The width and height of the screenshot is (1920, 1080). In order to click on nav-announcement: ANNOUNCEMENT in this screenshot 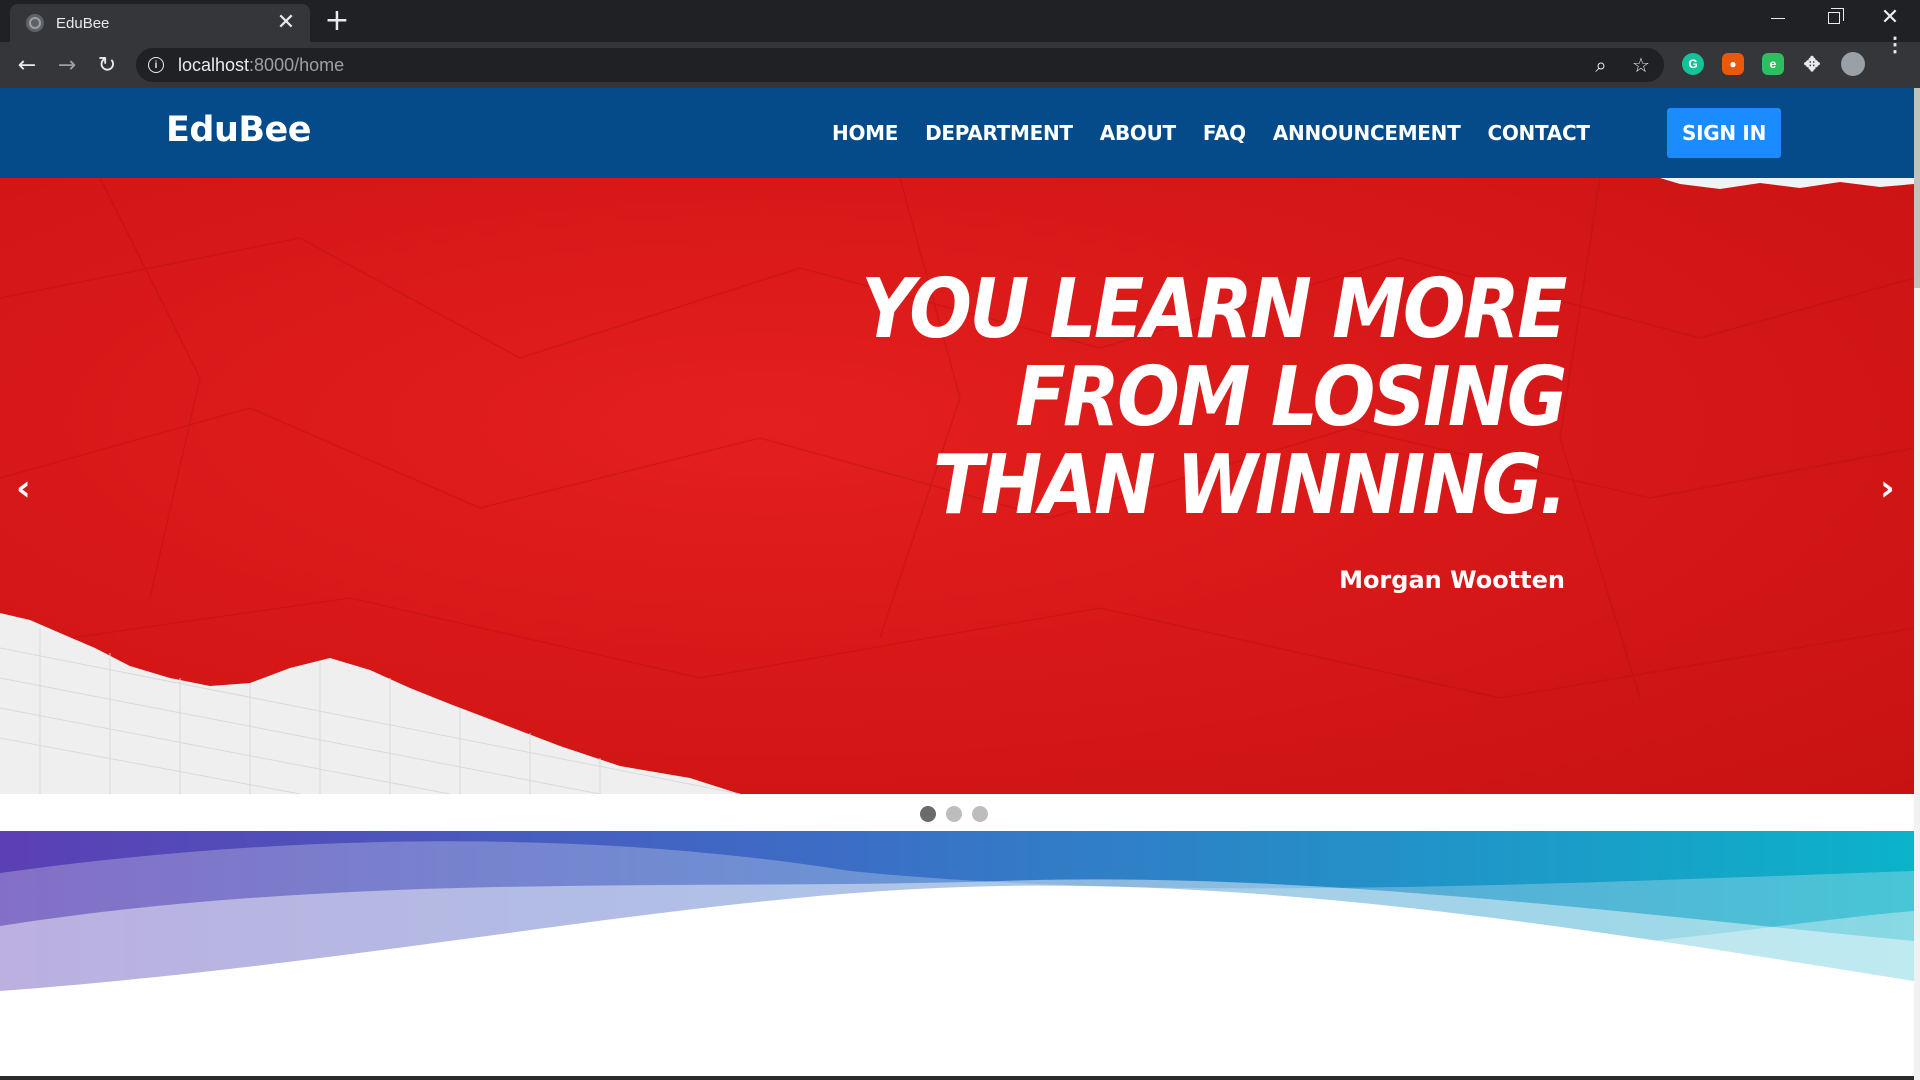, I will do `click(1367, 133)`.